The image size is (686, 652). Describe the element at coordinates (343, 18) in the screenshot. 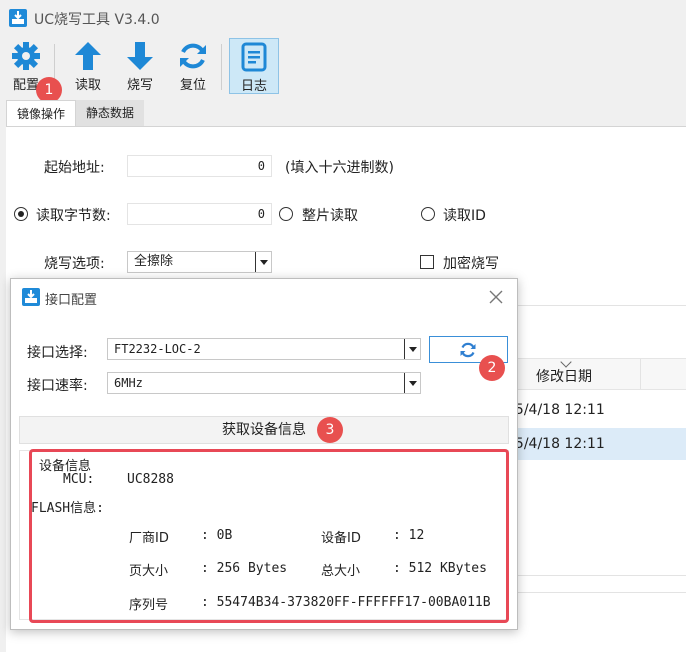

I see `title-bar: UC烧写工具 V3.4.0` at that location.